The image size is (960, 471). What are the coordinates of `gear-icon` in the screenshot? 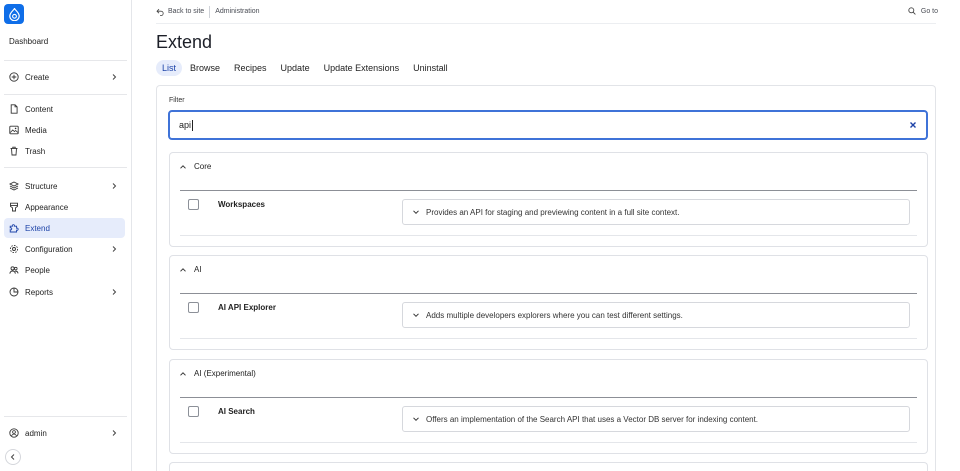 It's located at (14, 249).